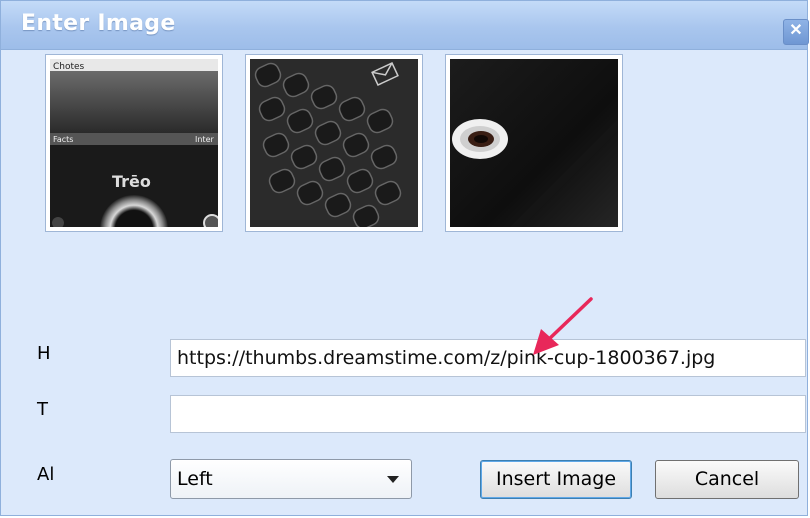  I want to click on close-icon: ✕, so click(796, 32).